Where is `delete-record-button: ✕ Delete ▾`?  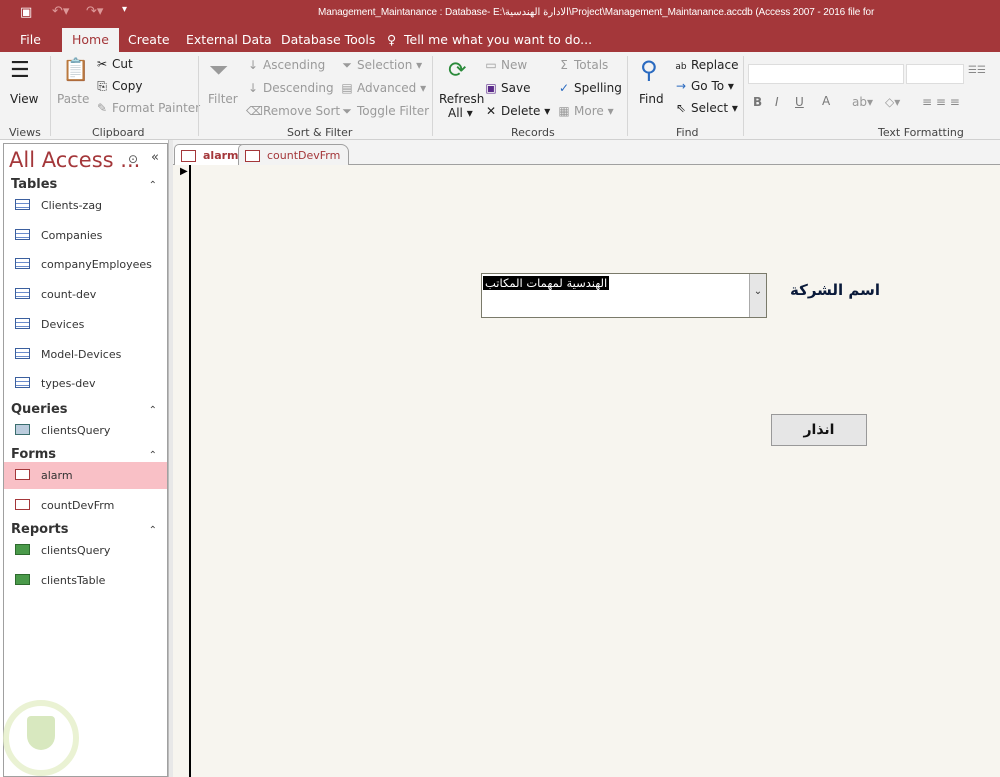
delete-record-button: ✕ Delete ▾ is located at coordinates (517, 111).